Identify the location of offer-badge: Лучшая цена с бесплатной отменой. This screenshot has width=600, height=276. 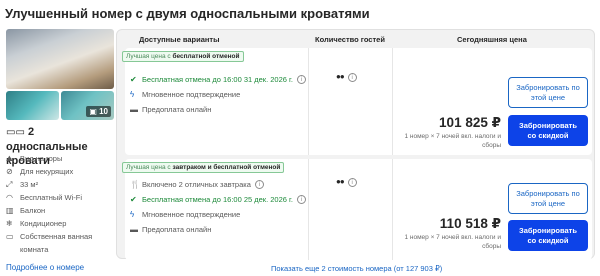
(183, 56).